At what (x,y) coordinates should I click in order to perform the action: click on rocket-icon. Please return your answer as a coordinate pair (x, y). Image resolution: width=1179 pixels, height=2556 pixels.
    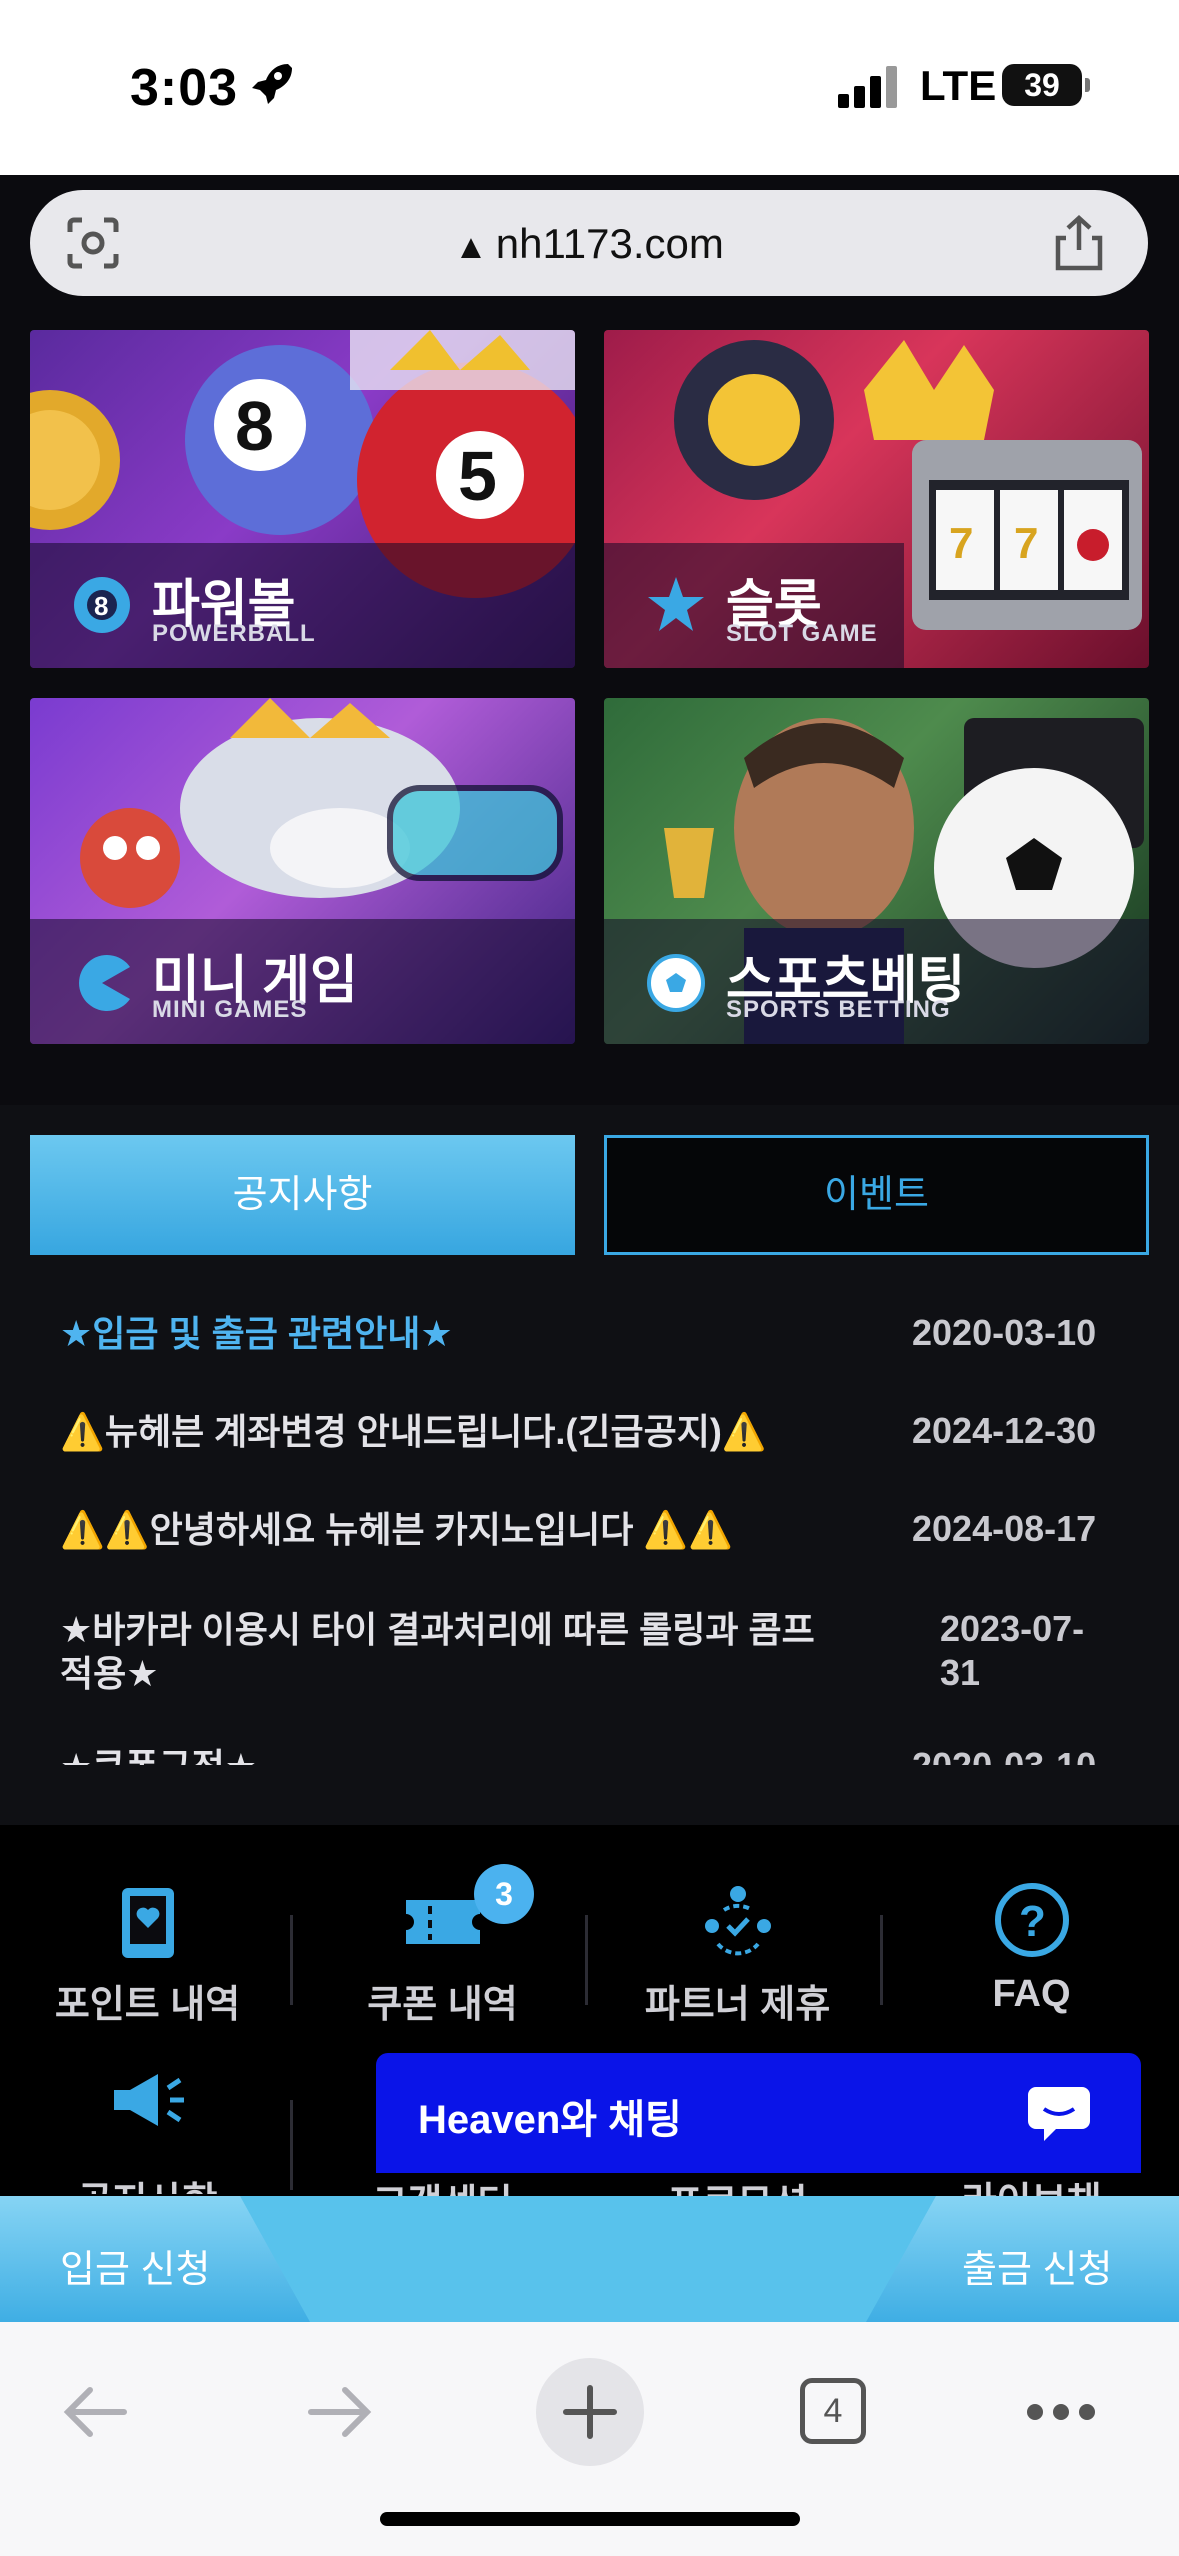
    Looking at the image, I should click on (272, 89).